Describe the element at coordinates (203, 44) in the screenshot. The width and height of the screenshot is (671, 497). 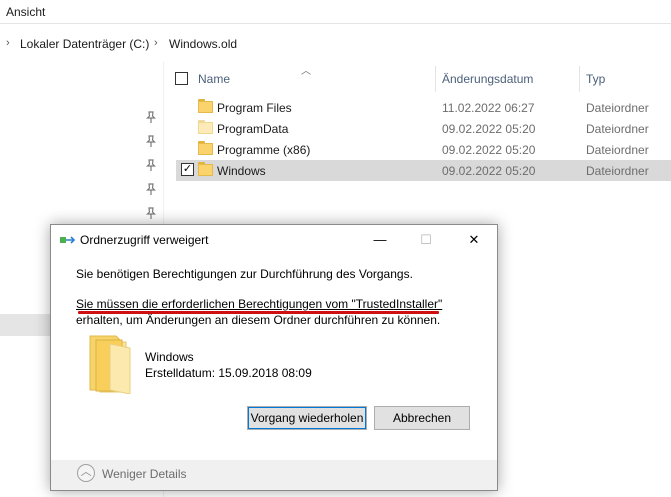
I see `breadcrumb-folder: Windows.old` at that location.